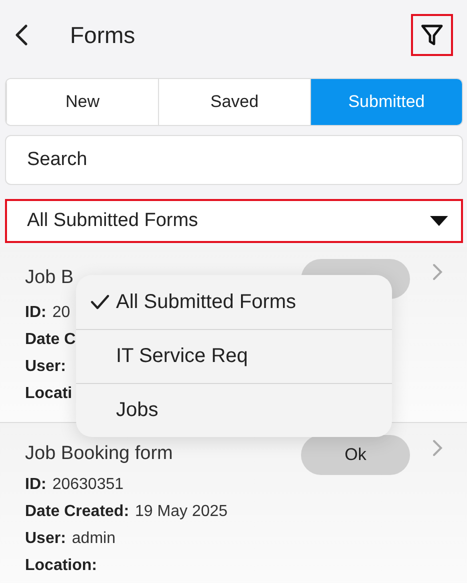 This screenshot has height=583, width=467. I want to click on menu-item: IT Service Req, so click(234, 356).